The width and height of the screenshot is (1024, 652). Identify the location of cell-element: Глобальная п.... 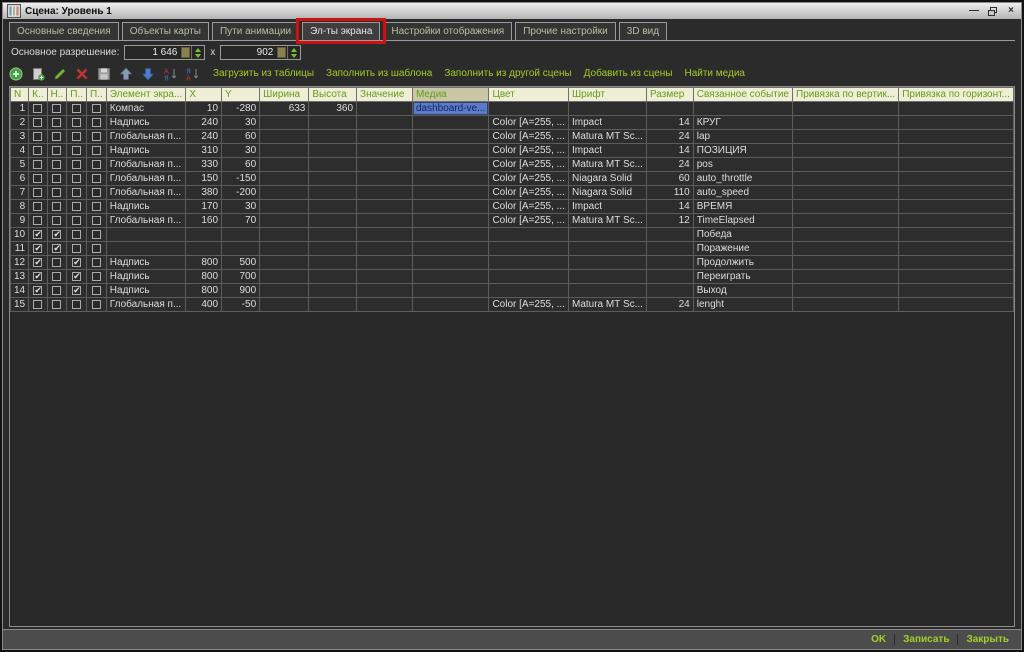
(146, 220).